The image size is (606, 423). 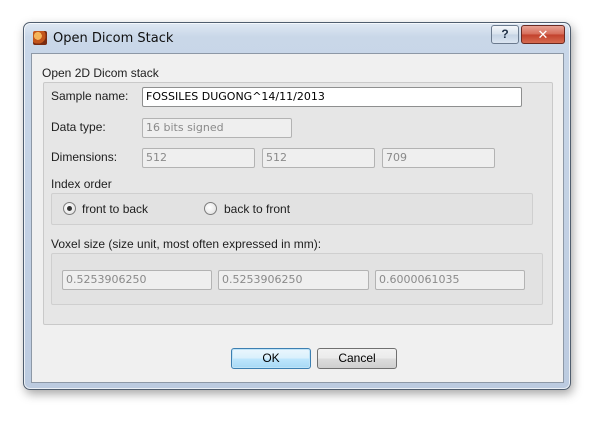 I want to click on dimension-y-field: 512, so click(x=318, y=158).